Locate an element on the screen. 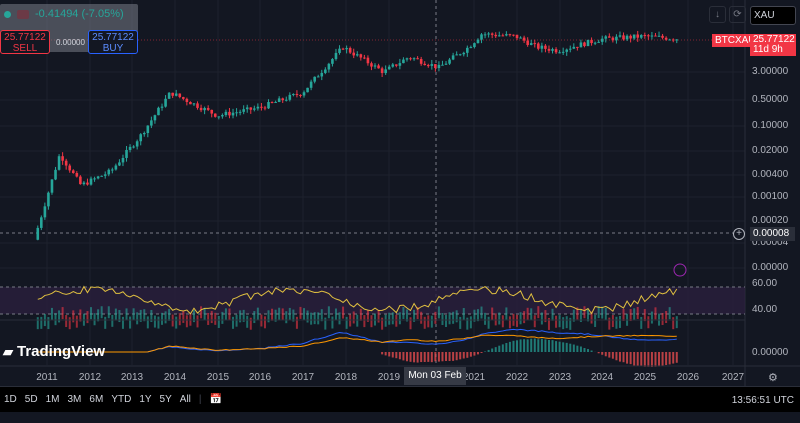 This screenshot has width=800, height=423. download-icon: ↓ is located at coordinates (717, 14).